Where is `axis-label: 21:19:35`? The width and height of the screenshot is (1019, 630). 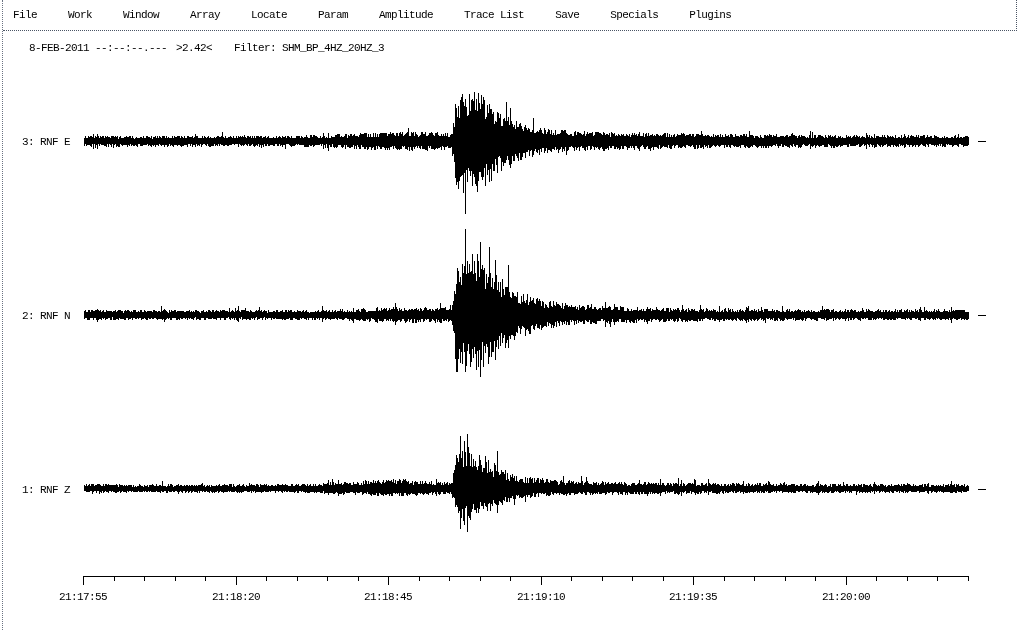 axis-label: 21:19:35 is located at coordinates (693, 597).